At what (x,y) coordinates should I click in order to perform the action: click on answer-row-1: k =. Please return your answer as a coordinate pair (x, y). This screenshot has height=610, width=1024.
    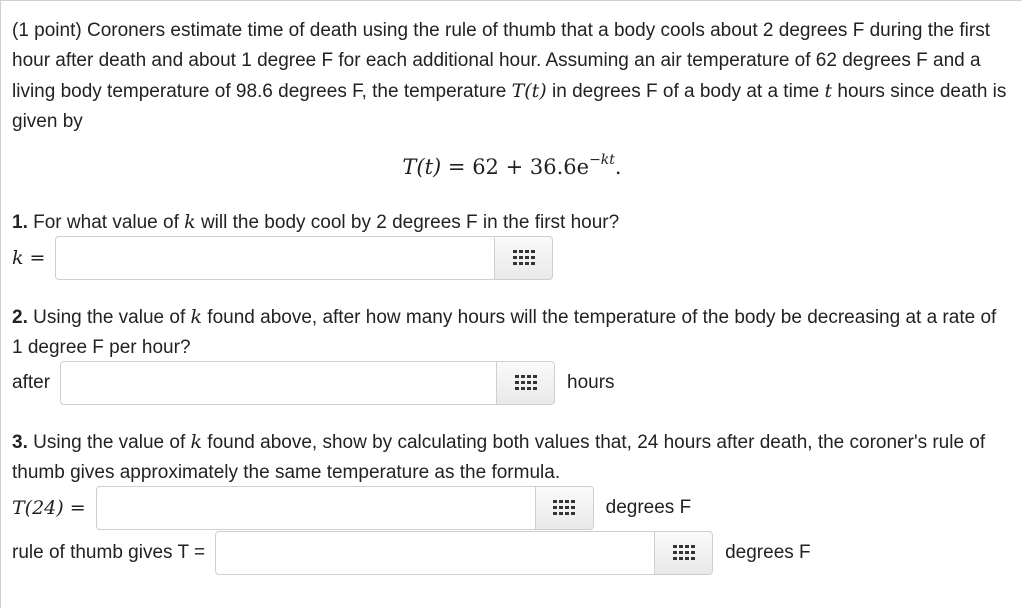
    Looking at the image, I should click on (283, 258).